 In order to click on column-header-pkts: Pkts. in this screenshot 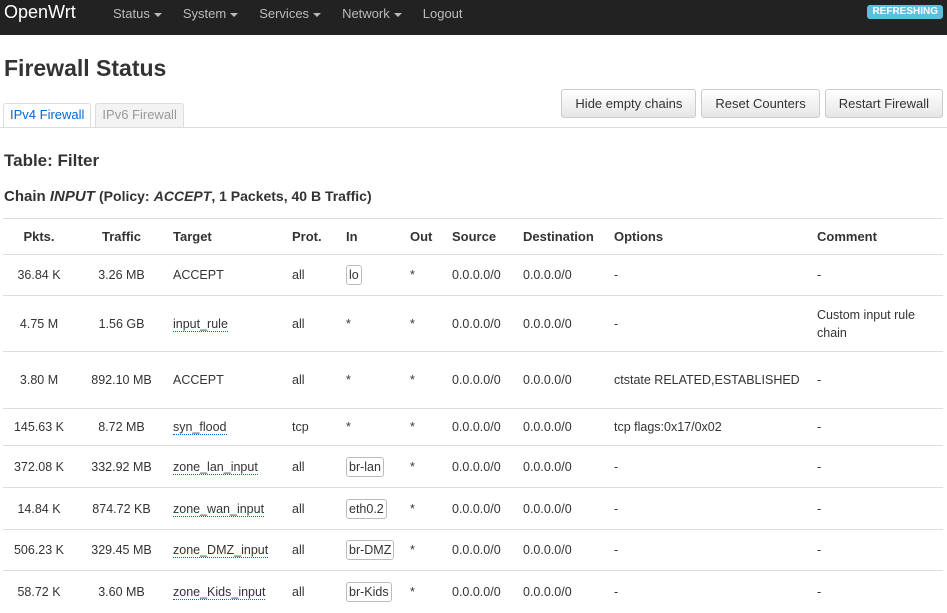, I will do `click(39, 236)`.